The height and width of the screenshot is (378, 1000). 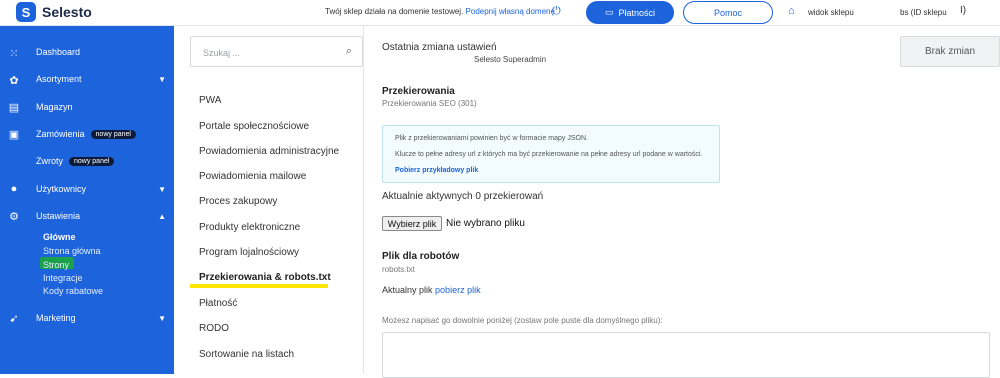 I want to click on sidebar-subitem-main: Główne, so click(x=59, y=237).